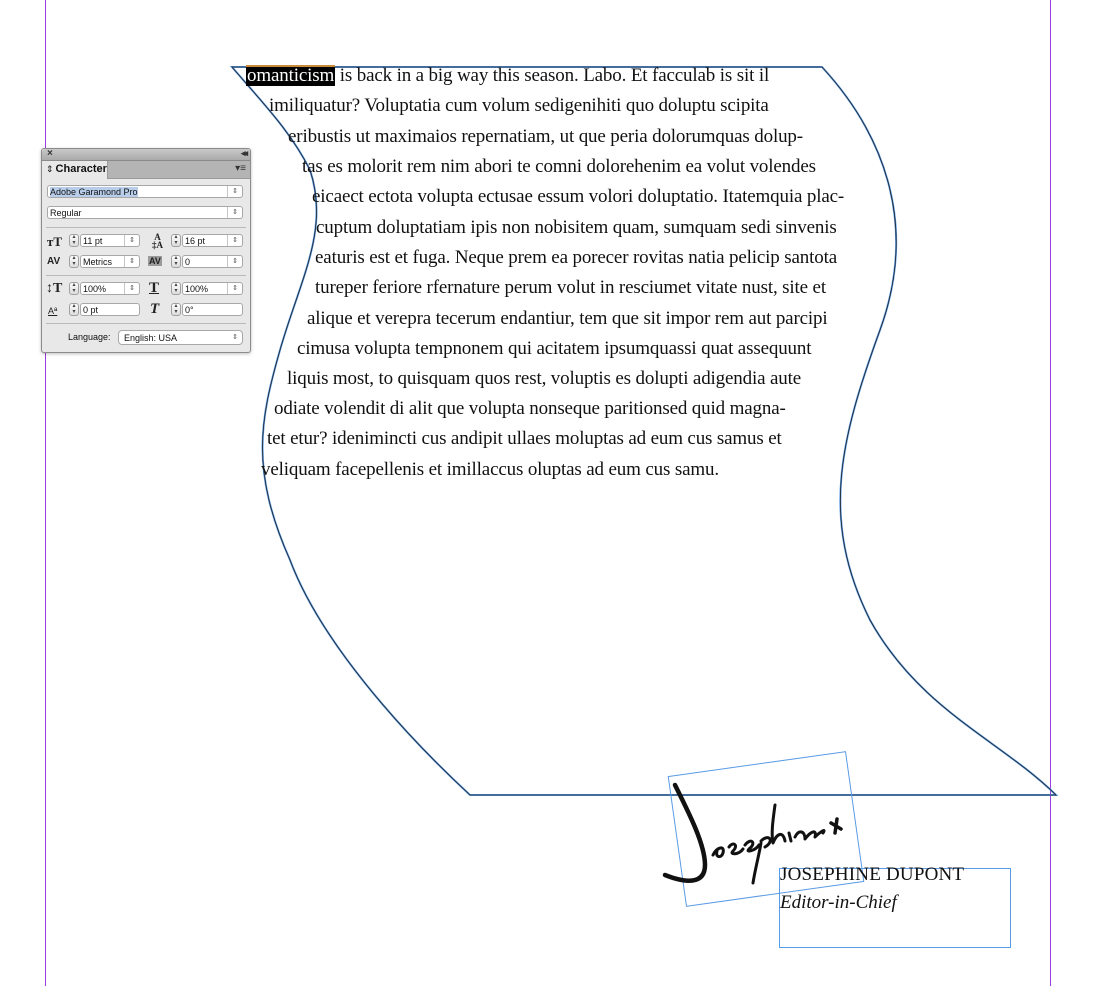  What do you see at coordinates (180, 337) in the screenshot?
I see `language-select: English: USA ⇕` at bounding box center [180, 337].